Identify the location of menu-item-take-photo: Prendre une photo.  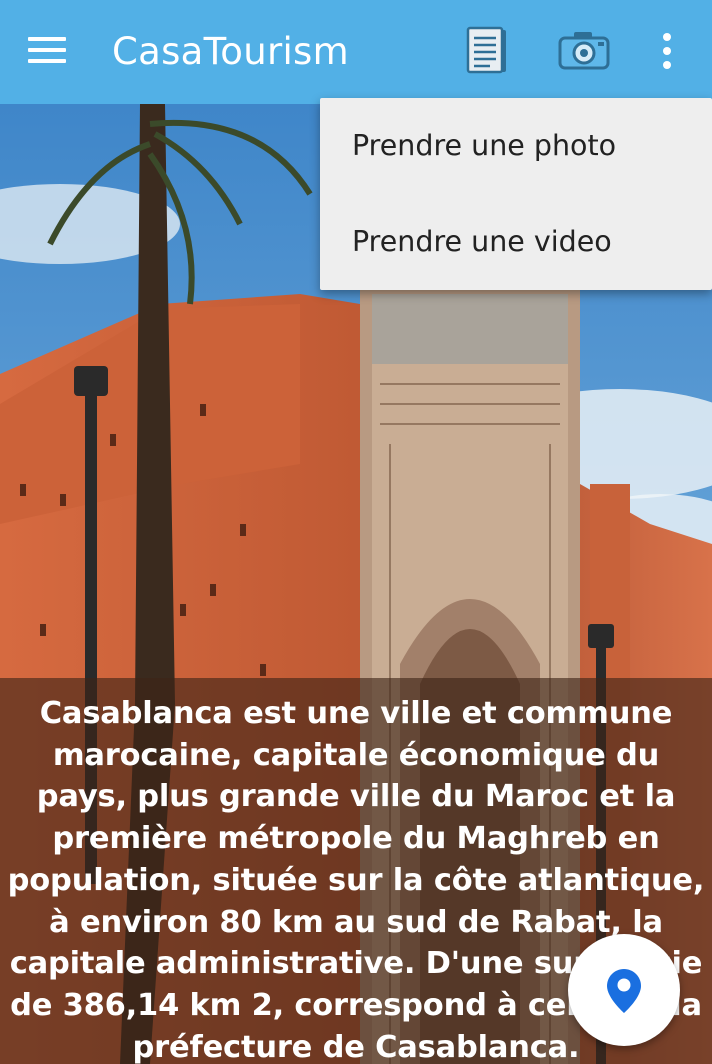
(516, 146).